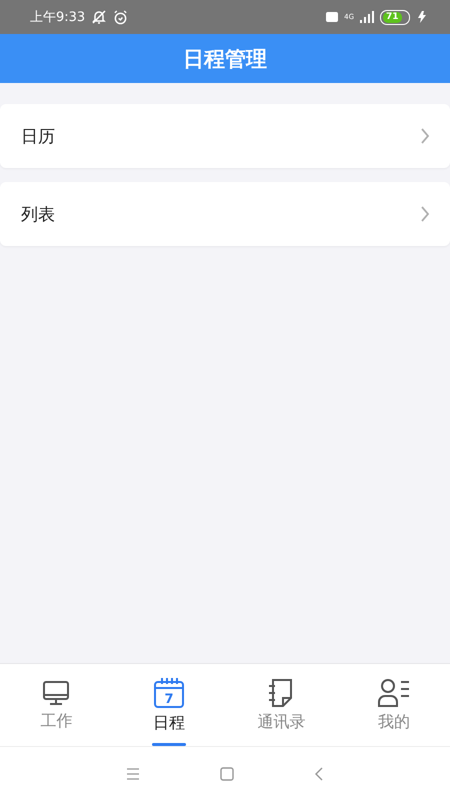  What do you see at coordinates (225, 136) in the screenshot?
I see `menu-item: 日历` at bounding box center [225, 136].